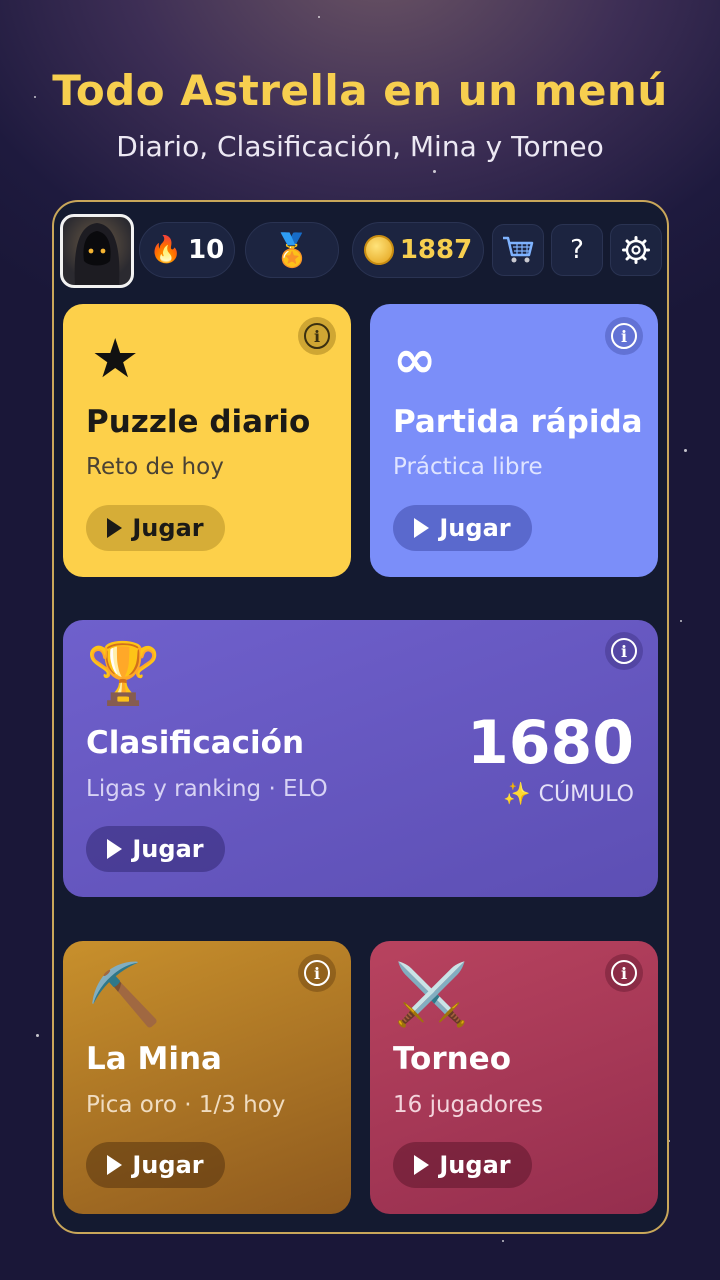 Image resolution: width=720 pixels, height=1280 pixels. Describe the element at coordinates (124, 994) in the screenshot. I see `pickaxe-icon: ⛏️` at that location.